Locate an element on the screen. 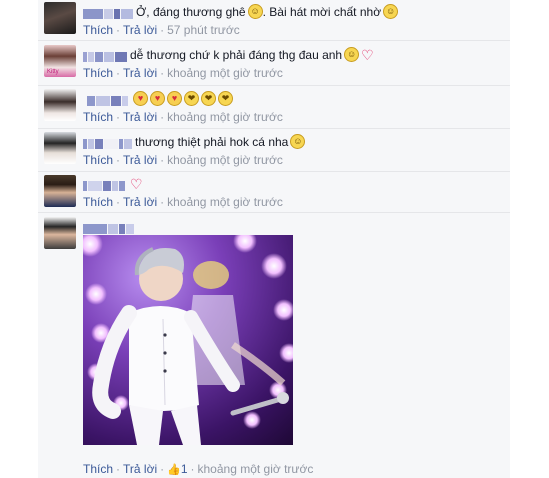  wink-emoji-icon: ☺ is located at coordinates (298, 142).